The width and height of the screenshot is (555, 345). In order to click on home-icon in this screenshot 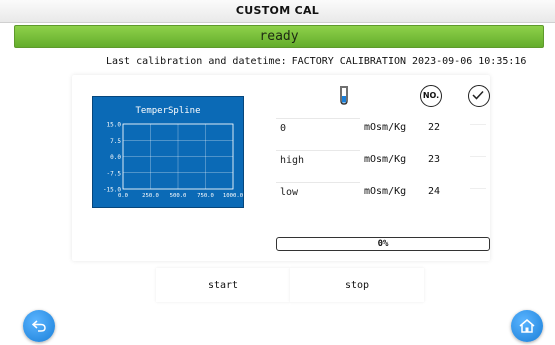, I will do `click(527, 326)`.